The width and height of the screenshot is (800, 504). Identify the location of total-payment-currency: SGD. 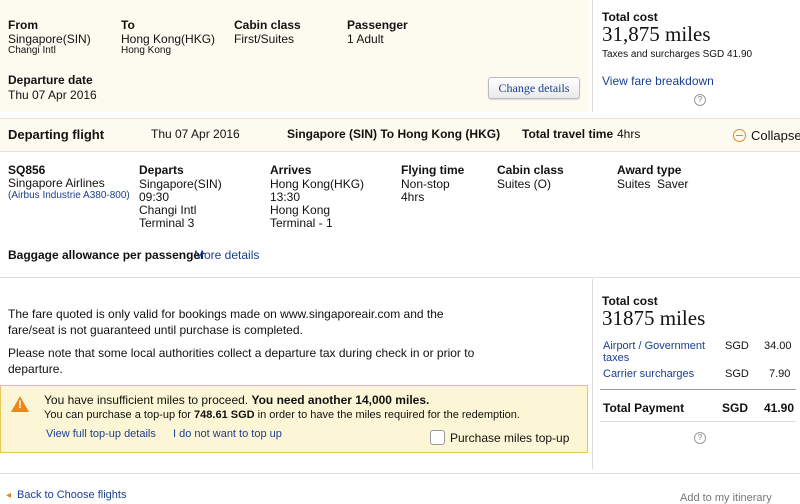
(735, 408).